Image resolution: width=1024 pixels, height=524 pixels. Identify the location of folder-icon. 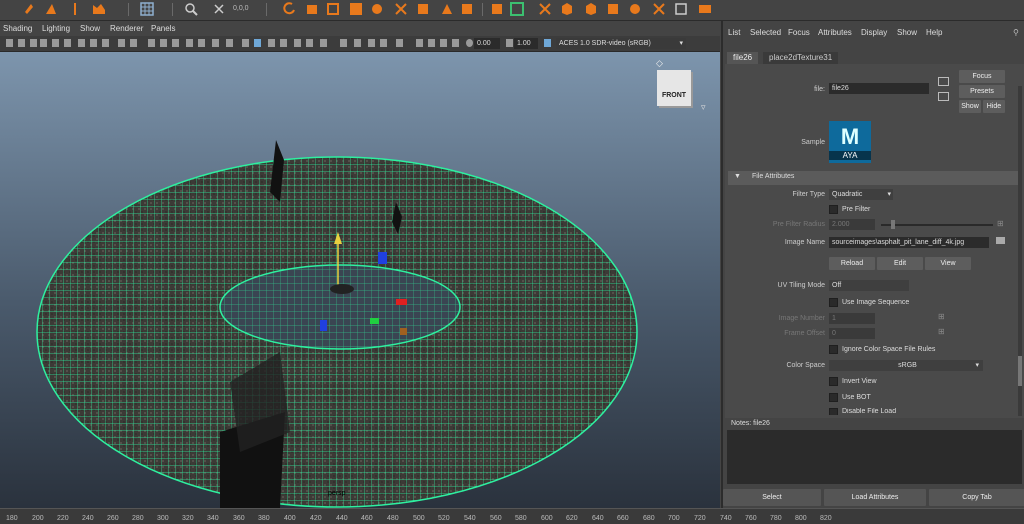
(1000, 240).